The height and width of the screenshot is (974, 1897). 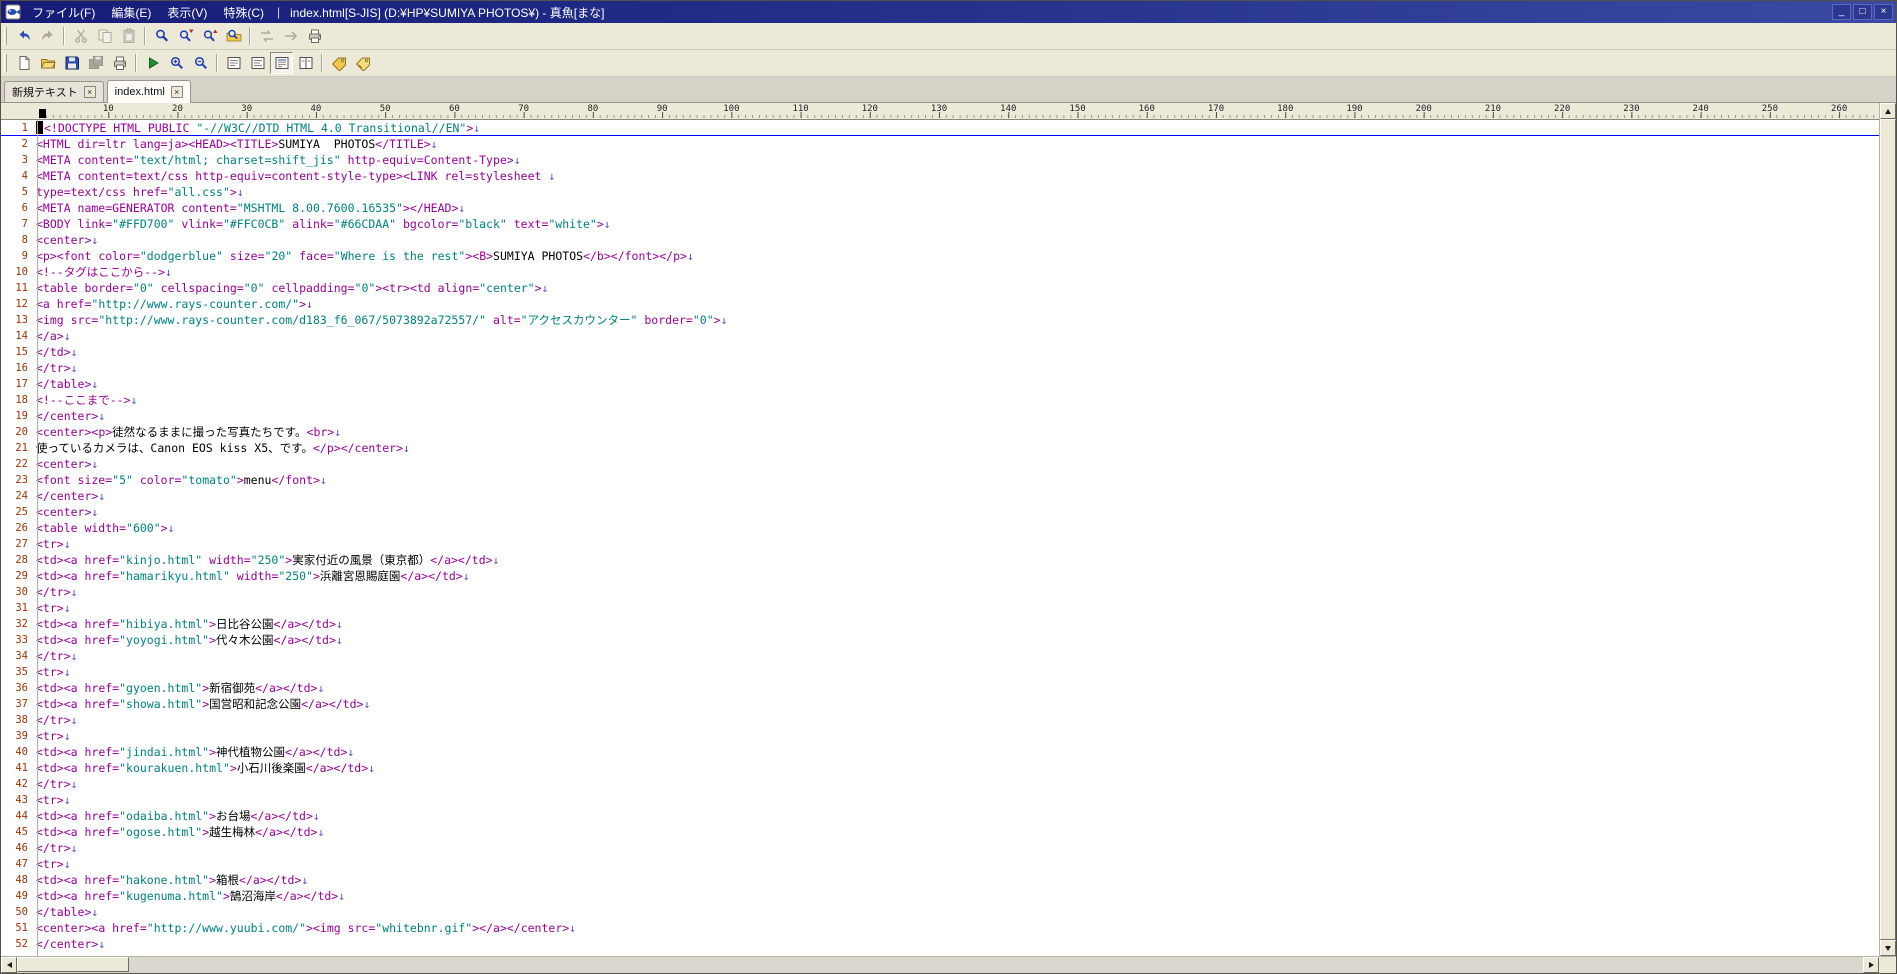 What do you see at coordinates (940, 848) in the screenshot?
I see `code-line: 46 </tr>↓` at bounding box center [940, 848].